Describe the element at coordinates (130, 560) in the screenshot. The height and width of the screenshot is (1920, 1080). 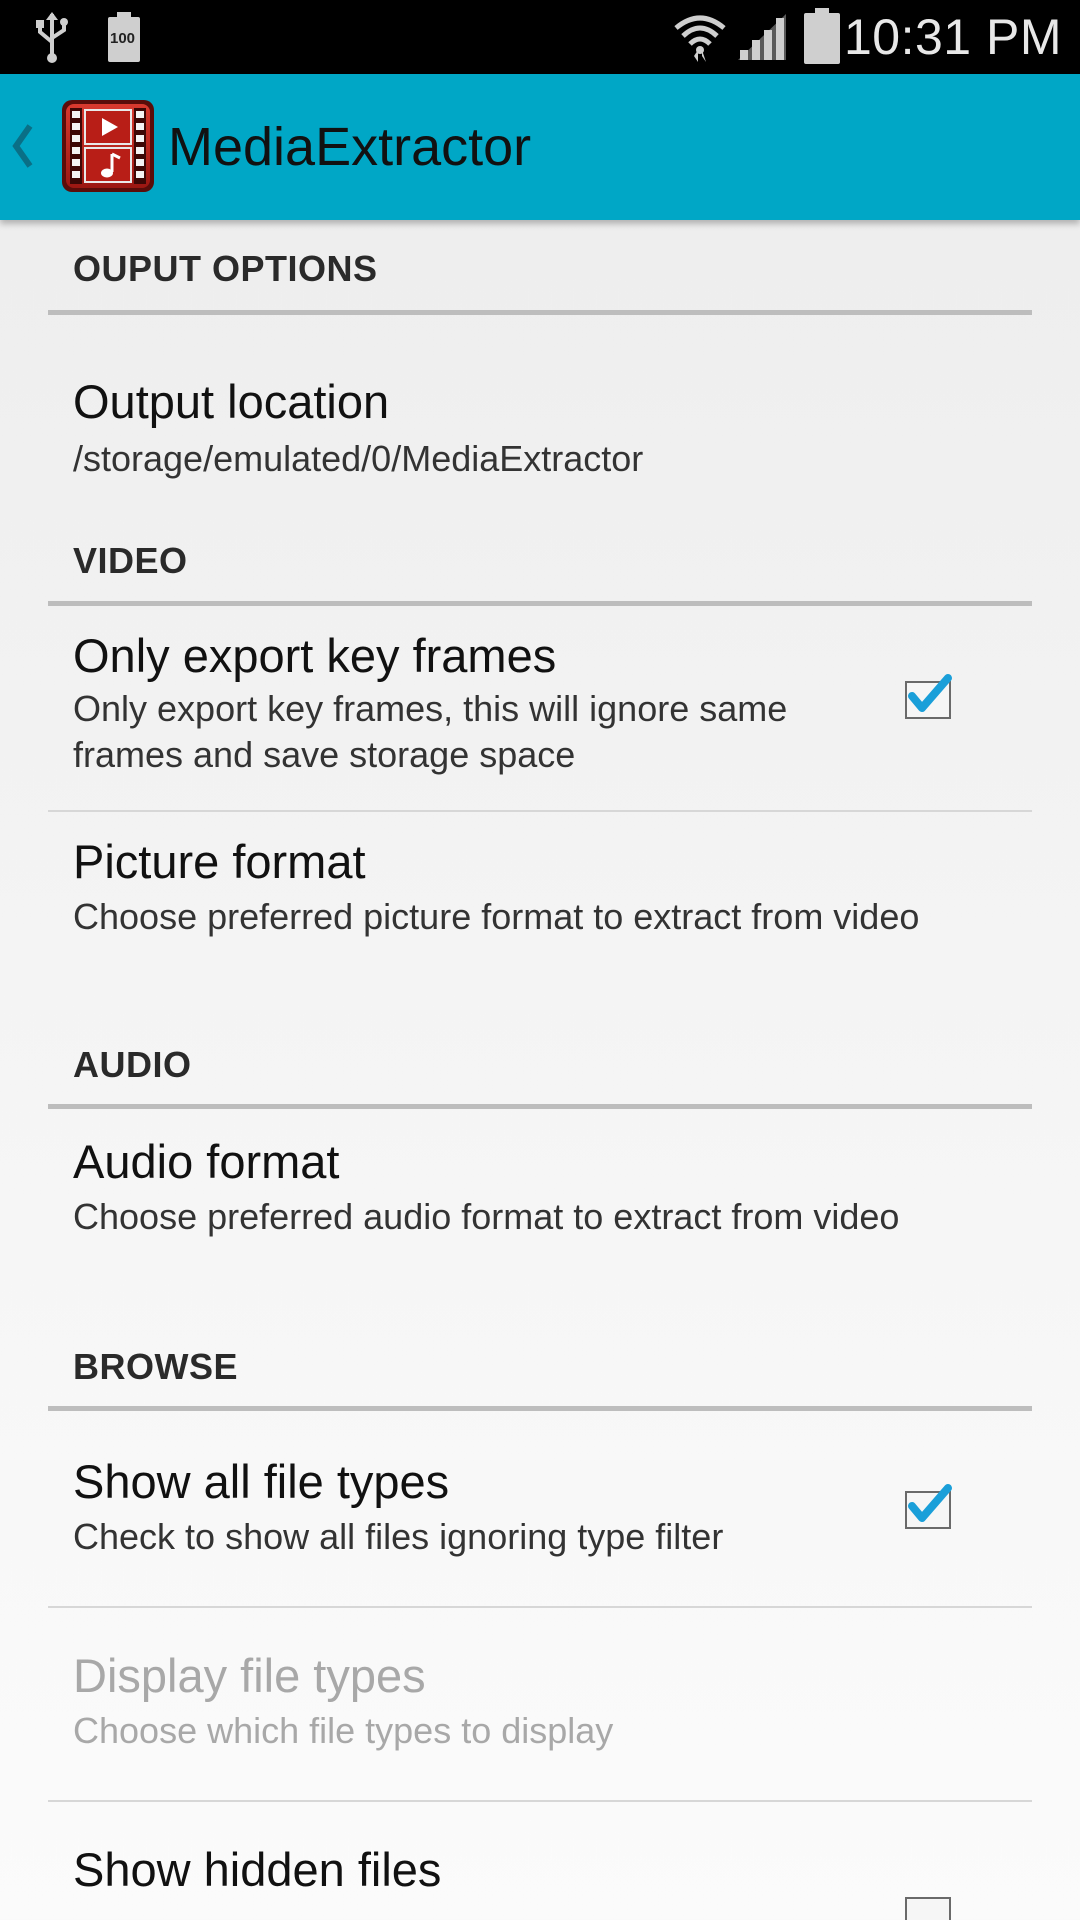
I see `section-header-video: VIDEO` at that location.